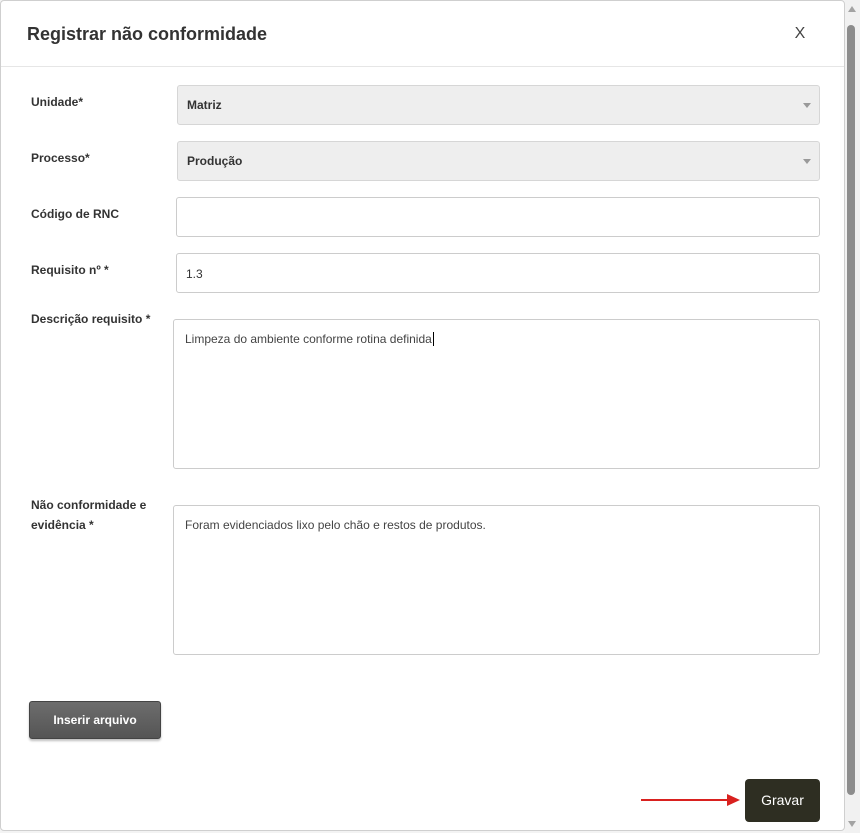  Describe the element at coordinates (75, 214) in the screenshot. I see `codigo-rnc-label: Código de RNC` at that location.